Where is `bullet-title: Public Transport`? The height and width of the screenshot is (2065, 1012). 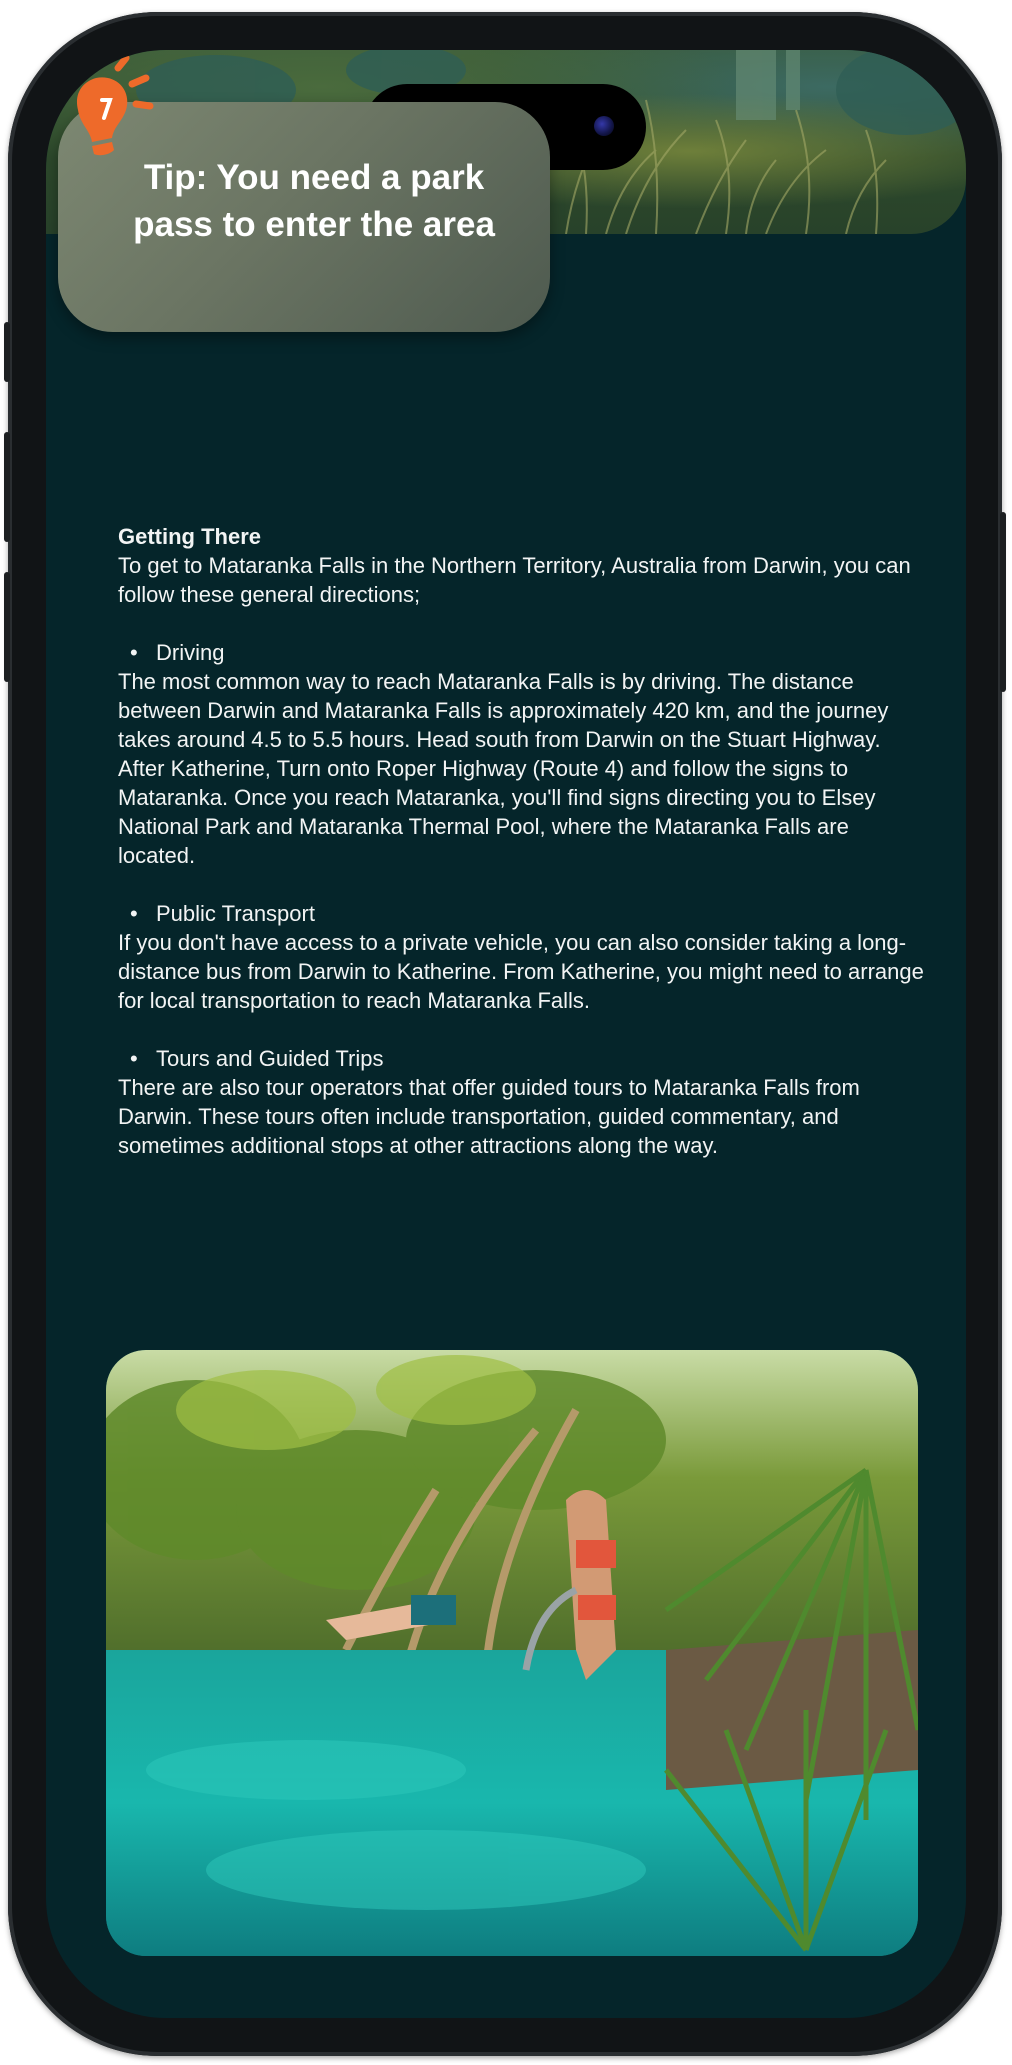 bullet-title: Public Transport is located at coordinates (235, 913).